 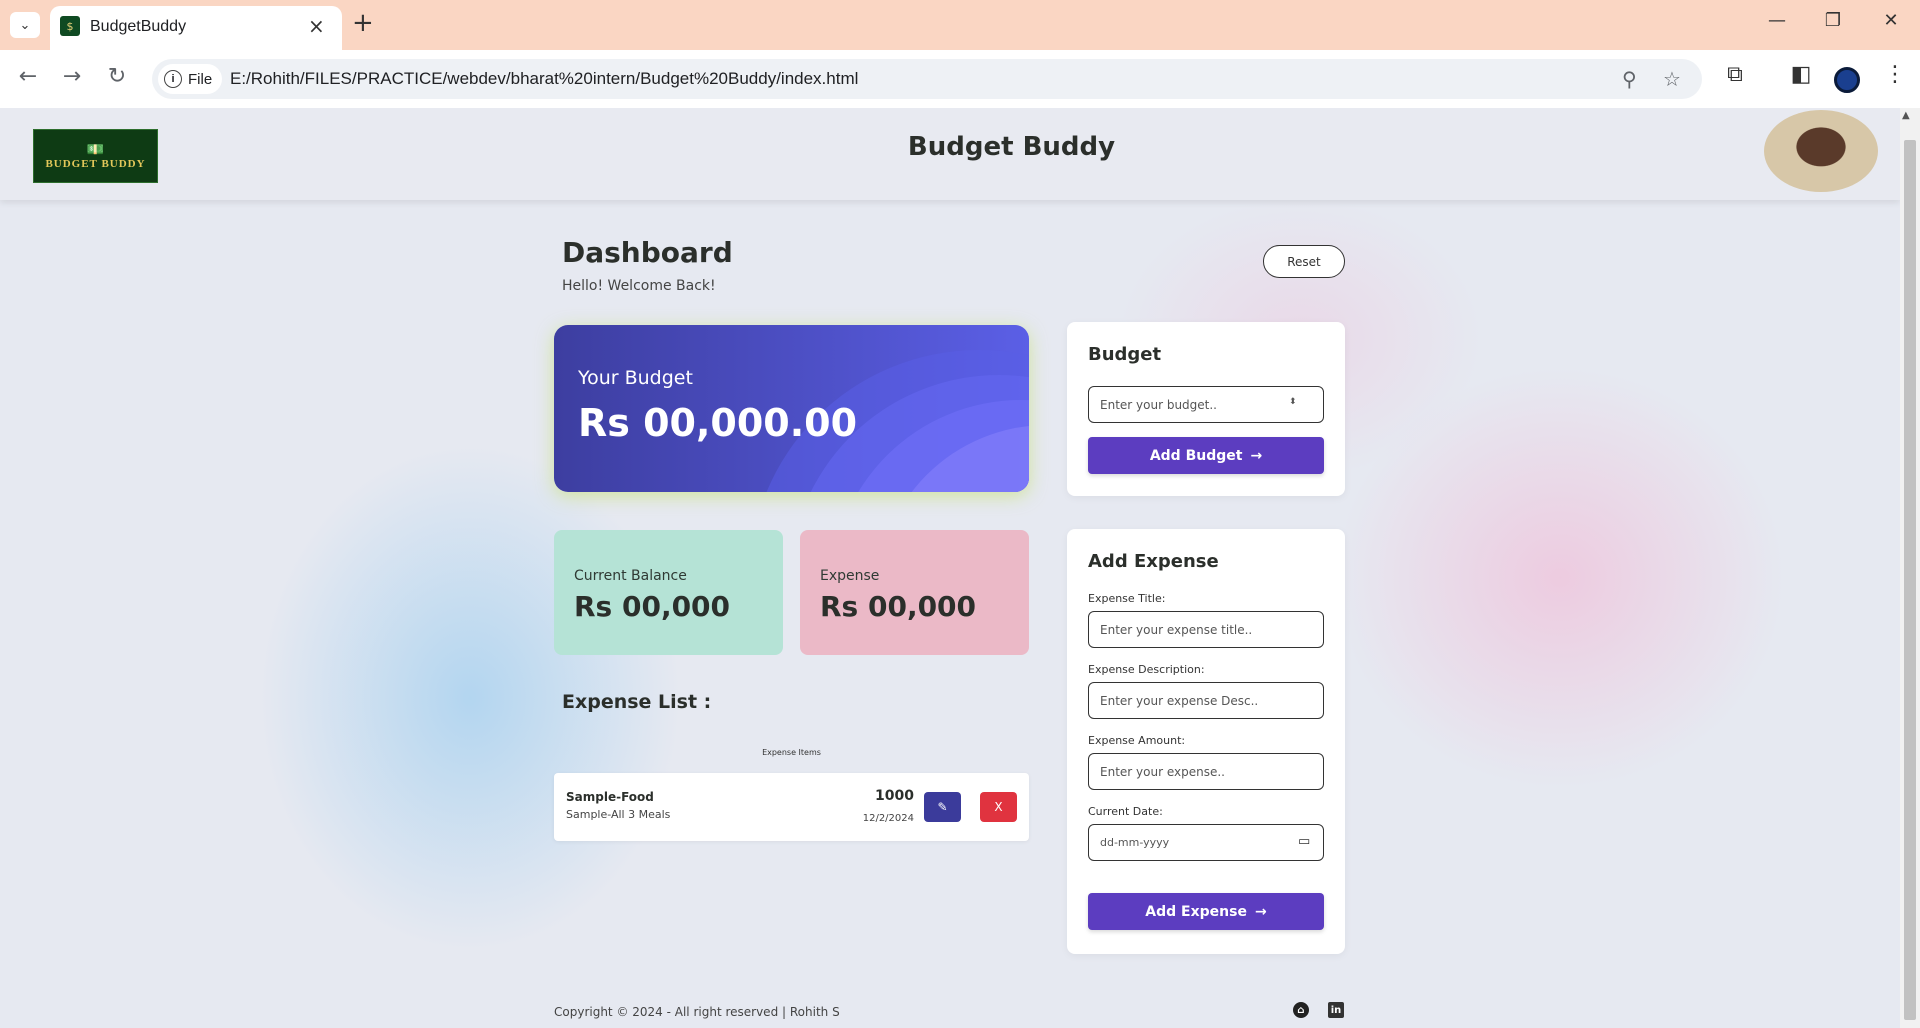 What do you see at coordinates (1833, 20) in the screenshot?
I see `restore-icon: ❐` at bounding box center [1833, 20].